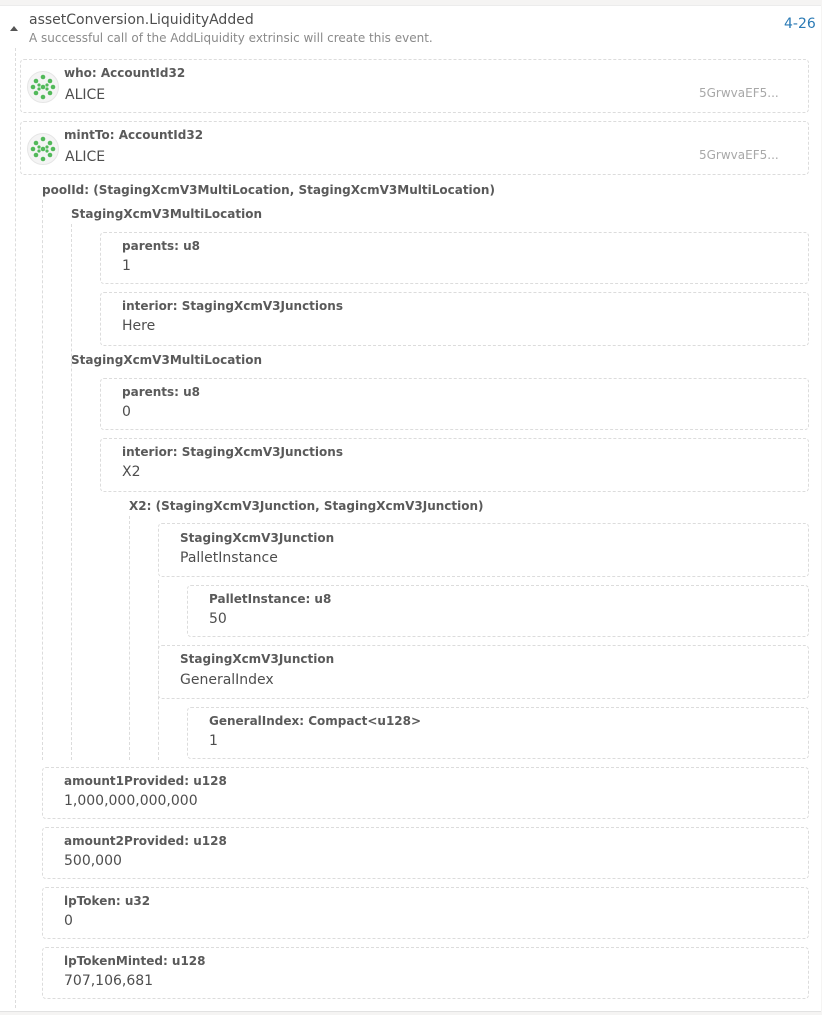 This screenshot has width=822, height=1015. I want to click on event-title: assetConversion.LiquidityAdded, so click(141, 20).